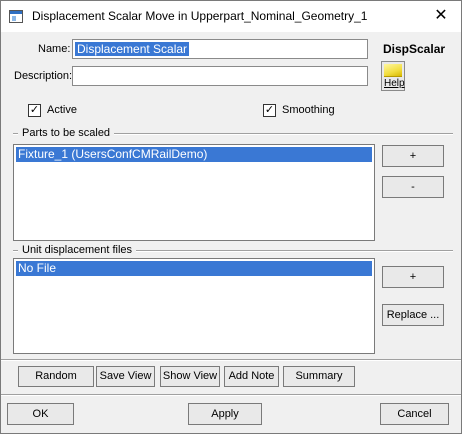 This screenshot has height=434, width=462. Describe the element at coordinates (194, 154) in the screenshot. I see `list-item: Fixture_1 (UsersConfCMRailDemo)` at that location.